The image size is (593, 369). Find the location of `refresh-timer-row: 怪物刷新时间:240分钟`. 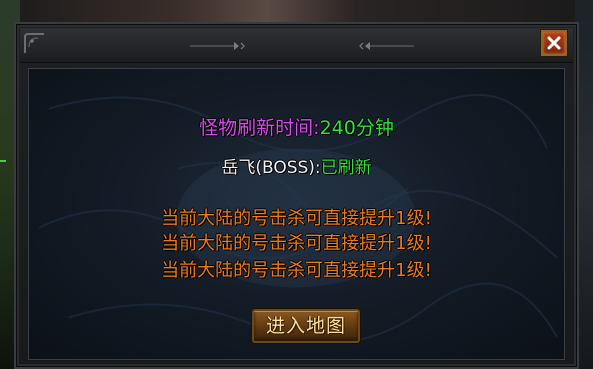

refresh-timer-row: 怪物刷新时间:240分钟 is located at coordinates (296, 126).